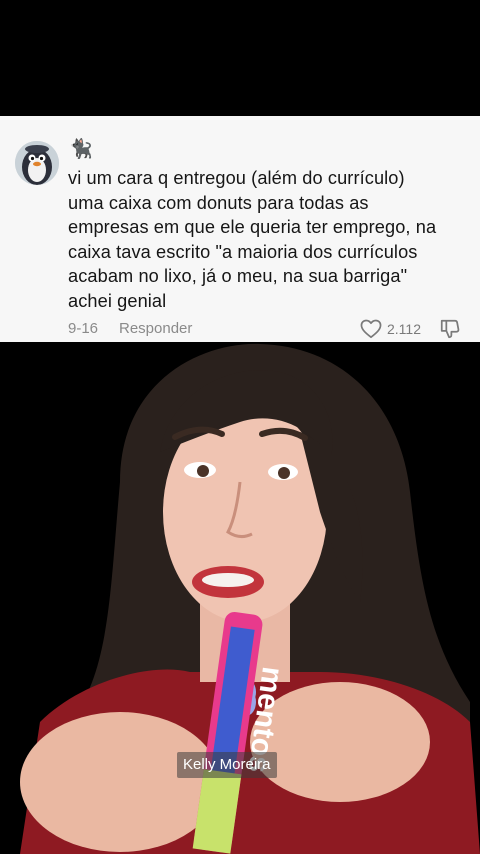 The width and height of the screenshot is (480, 854). Describe the element at coordinates (240, 58) in the screenshot. I see `top-black-bar` at that location.